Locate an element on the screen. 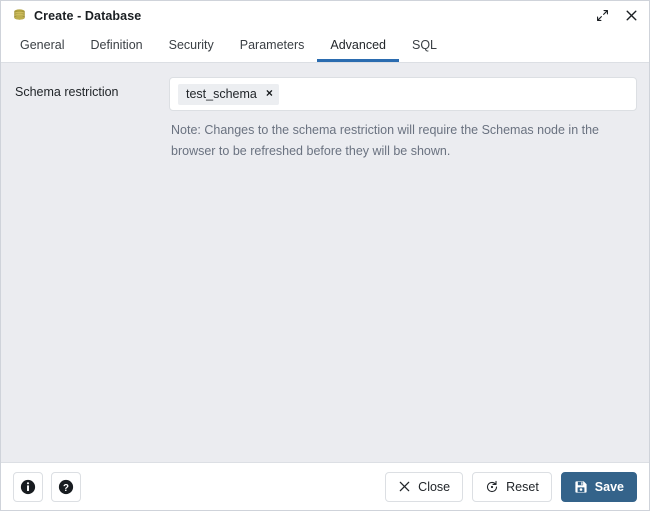  reset-button: Reset is located at coordinates (512, 486).